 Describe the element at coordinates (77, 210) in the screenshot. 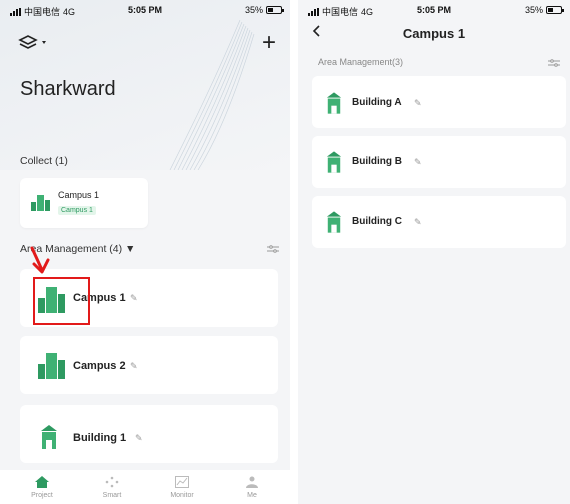

I see `collect-item-tag: Campus 1` at that location.